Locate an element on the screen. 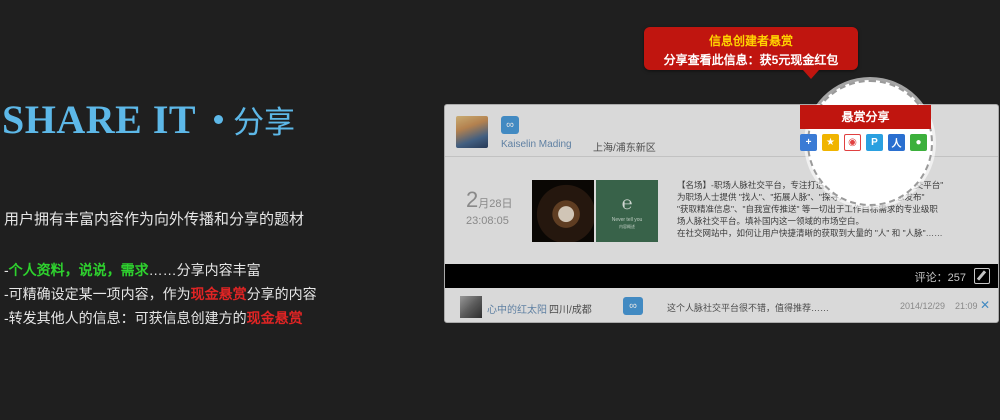  comment-time: 21:09 is located at coordinates (966, 306).